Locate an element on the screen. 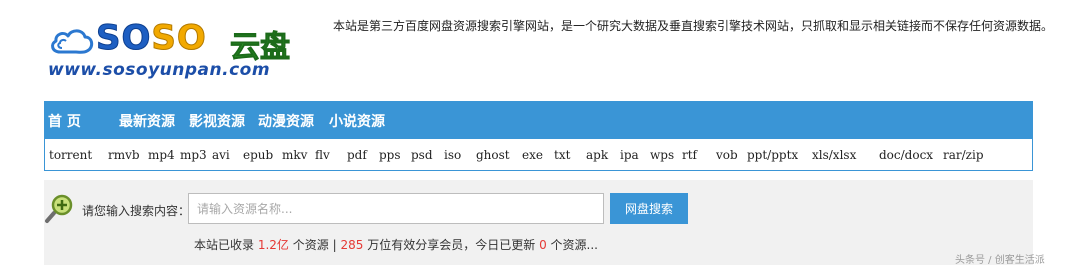 The width and height of the screenshot is (1080, 267). stats-member-text: 万位有效分享会员，今日已更新 is located at coordinates (451, 245).